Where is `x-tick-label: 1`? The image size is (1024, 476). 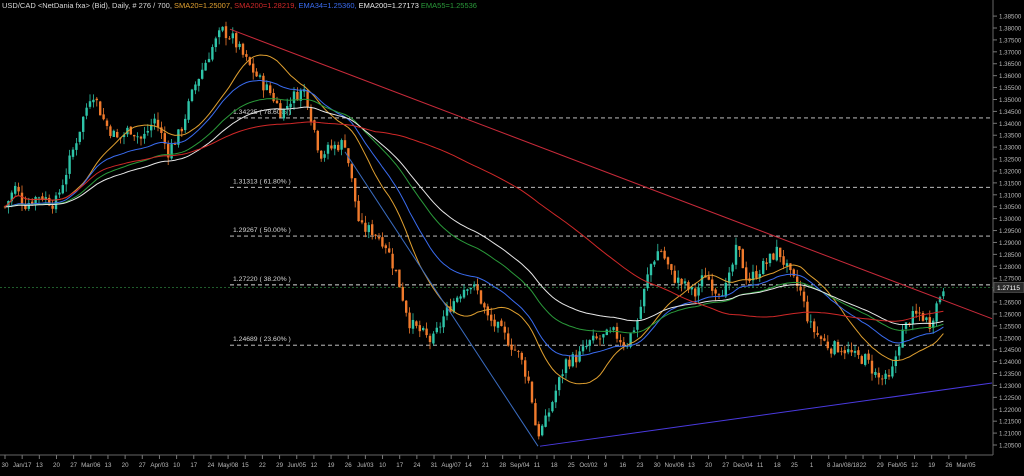 x-tick-label: 1 is located at coordinates (812, 465).